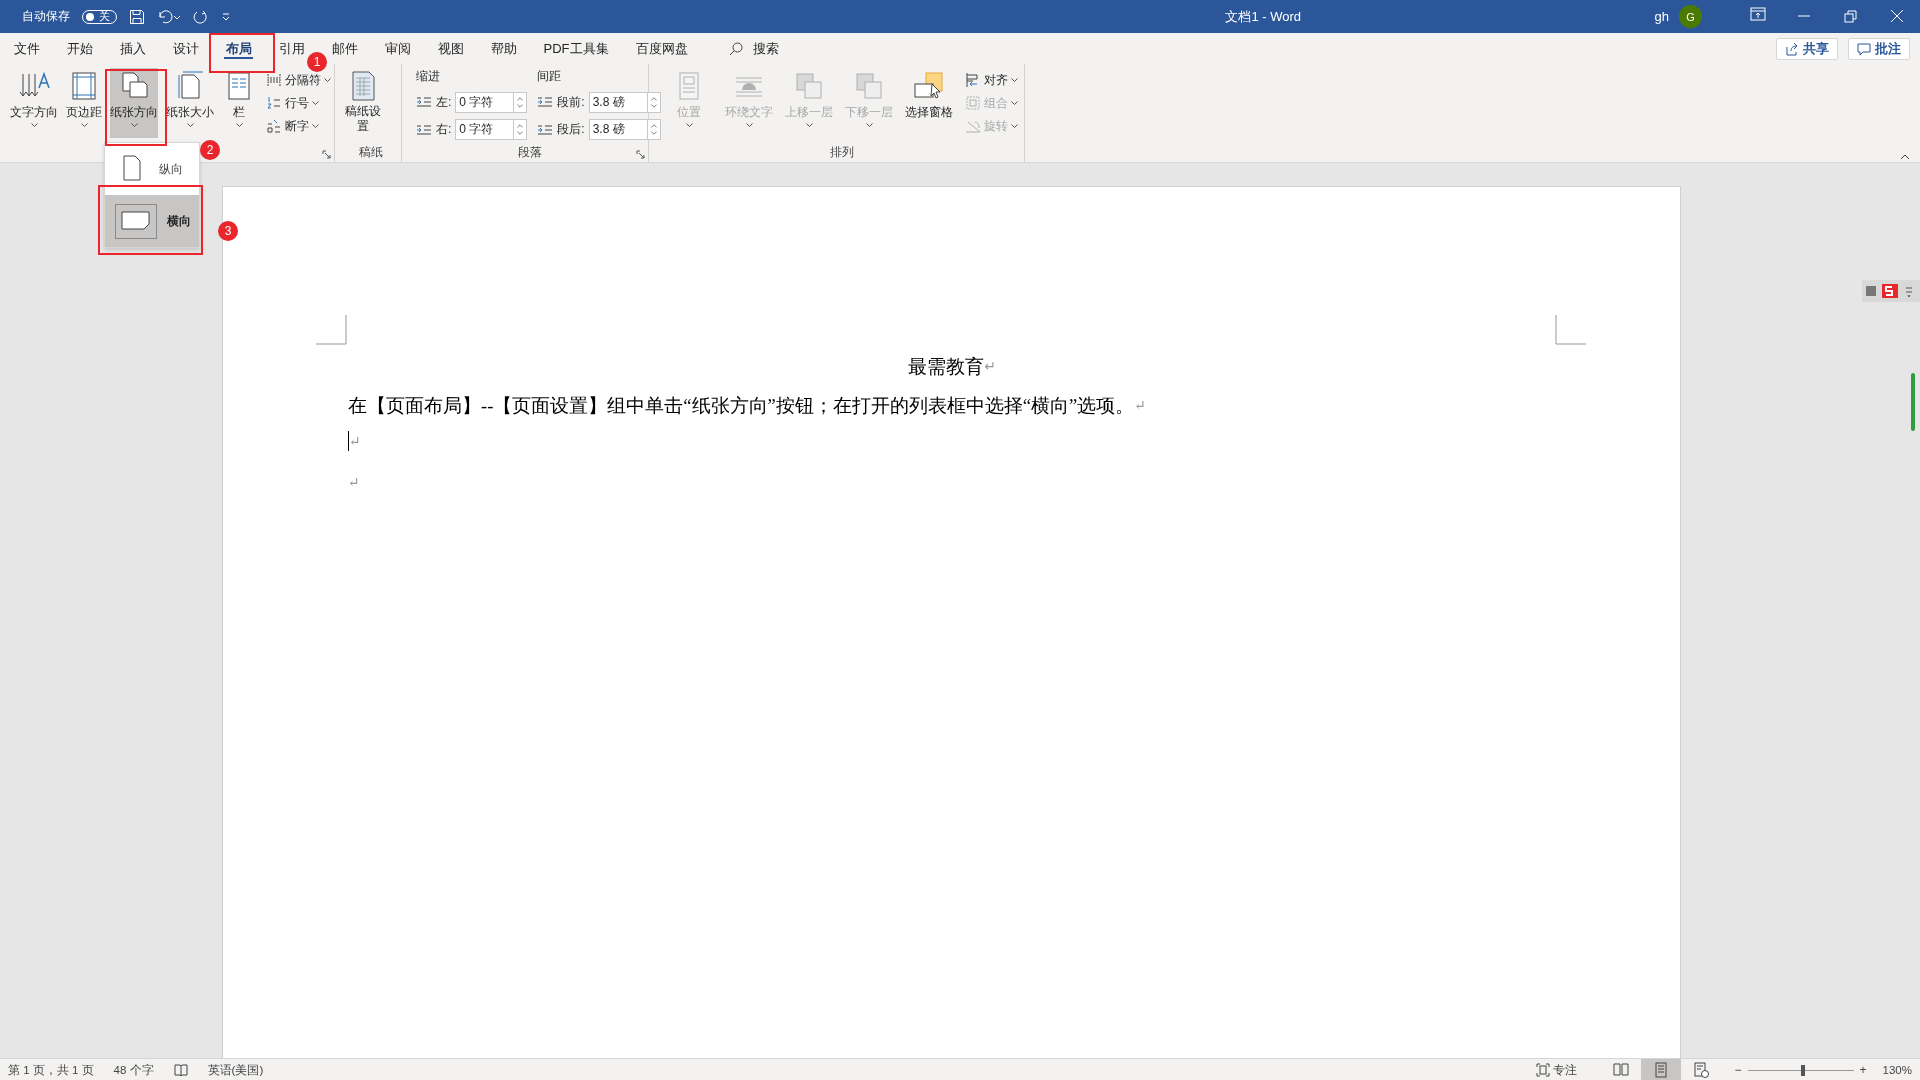  I want to click on zoom-level: 130%, so click(1897, 1070).